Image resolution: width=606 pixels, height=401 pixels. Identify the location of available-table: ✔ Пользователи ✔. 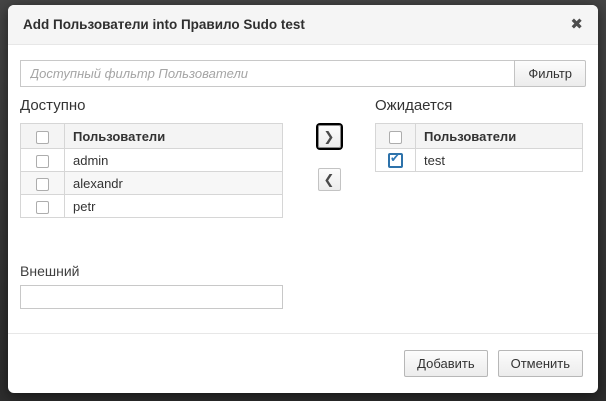
(151, 170).